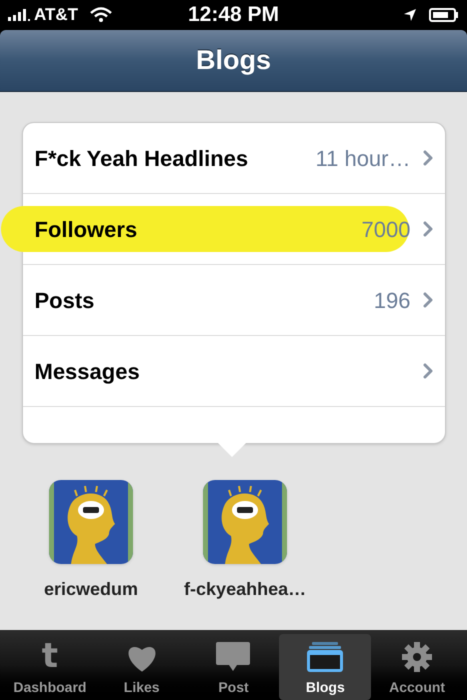  What do you see at coordinates (233, 300) in the screenshot?
I see `menu-row: Posts 196` at bounding box center [233, 300].